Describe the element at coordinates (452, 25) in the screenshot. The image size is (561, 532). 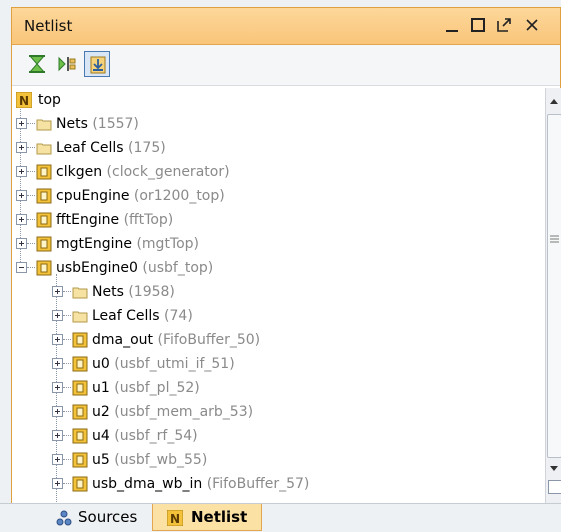
I see `minimize-icon` at that location.